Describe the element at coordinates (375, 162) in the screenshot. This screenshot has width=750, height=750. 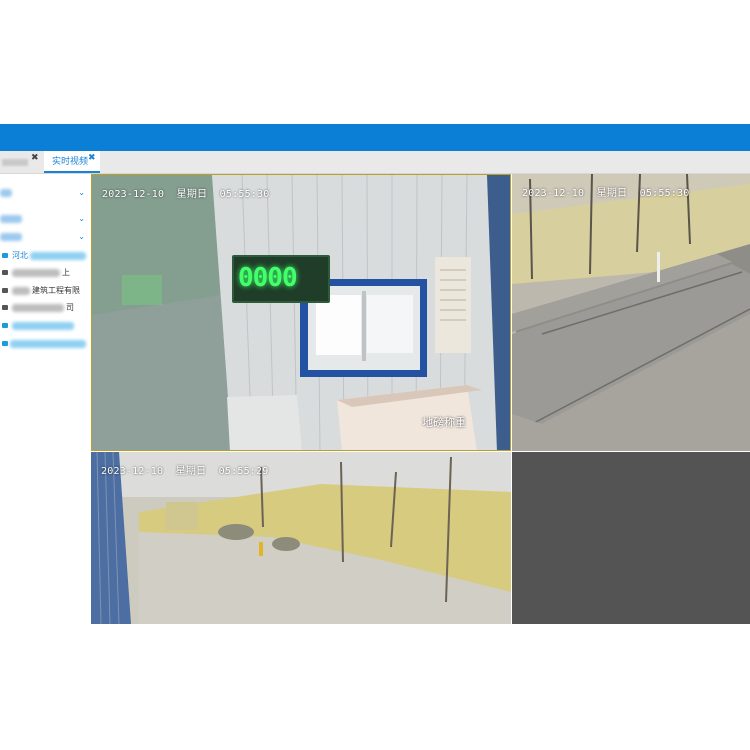
I see `tab-bar: ✖ 实时视频 ✖` at that location.